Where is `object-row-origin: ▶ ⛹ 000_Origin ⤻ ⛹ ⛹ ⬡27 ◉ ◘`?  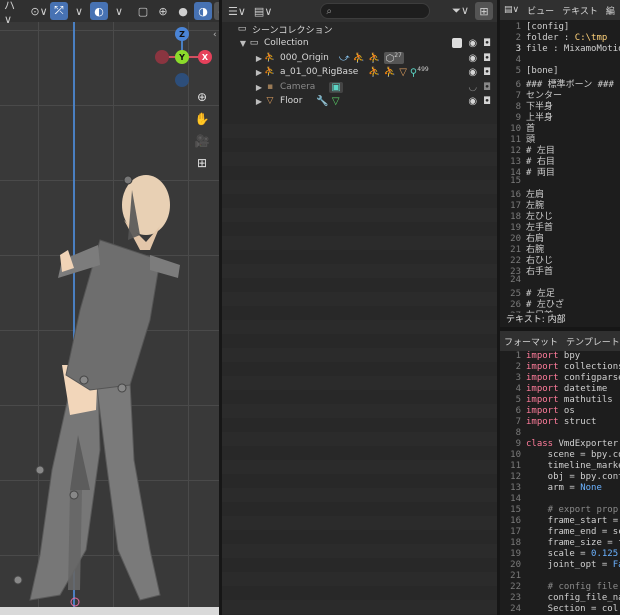
object-row-origin: ▶ ⛹ 000_Origin ⤻ ⛹ ⛹ ⬡27 ◉ ◘ is located at coordinates (359, 58).